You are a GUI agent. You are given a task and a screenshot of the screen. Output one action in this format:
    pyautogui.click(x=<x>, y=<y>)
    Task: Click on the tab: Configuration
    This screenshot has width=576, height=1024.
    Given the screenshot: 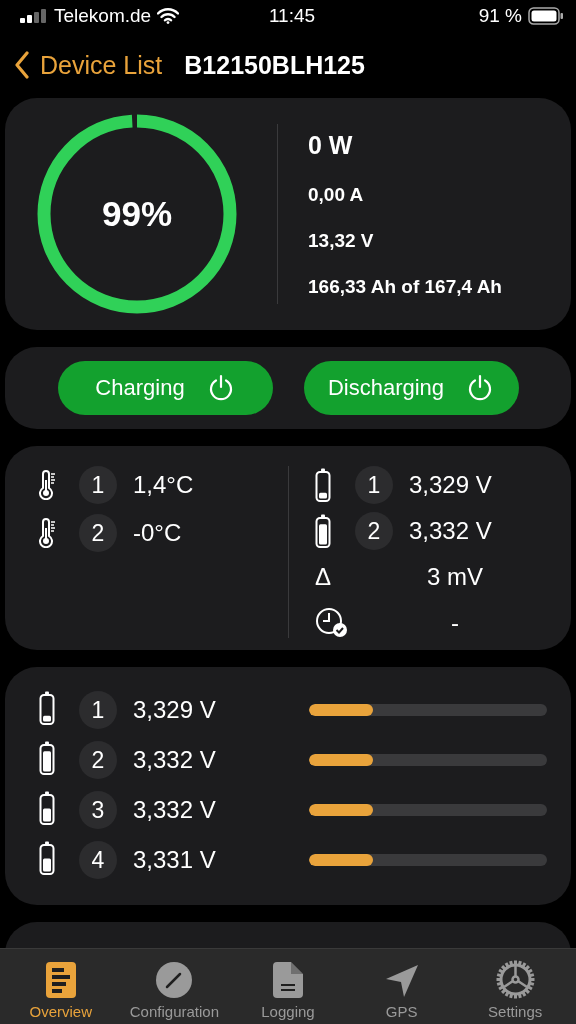 What is the action you would take?
    pyautogui.click(x=174, y=986)
    